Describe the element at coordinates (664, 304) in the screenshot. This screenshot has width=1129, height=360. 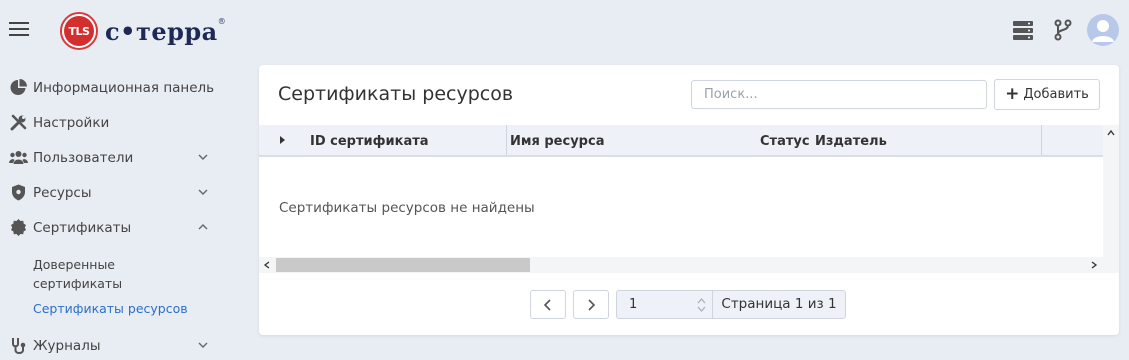
I see `page-number-input: 1` at that location.